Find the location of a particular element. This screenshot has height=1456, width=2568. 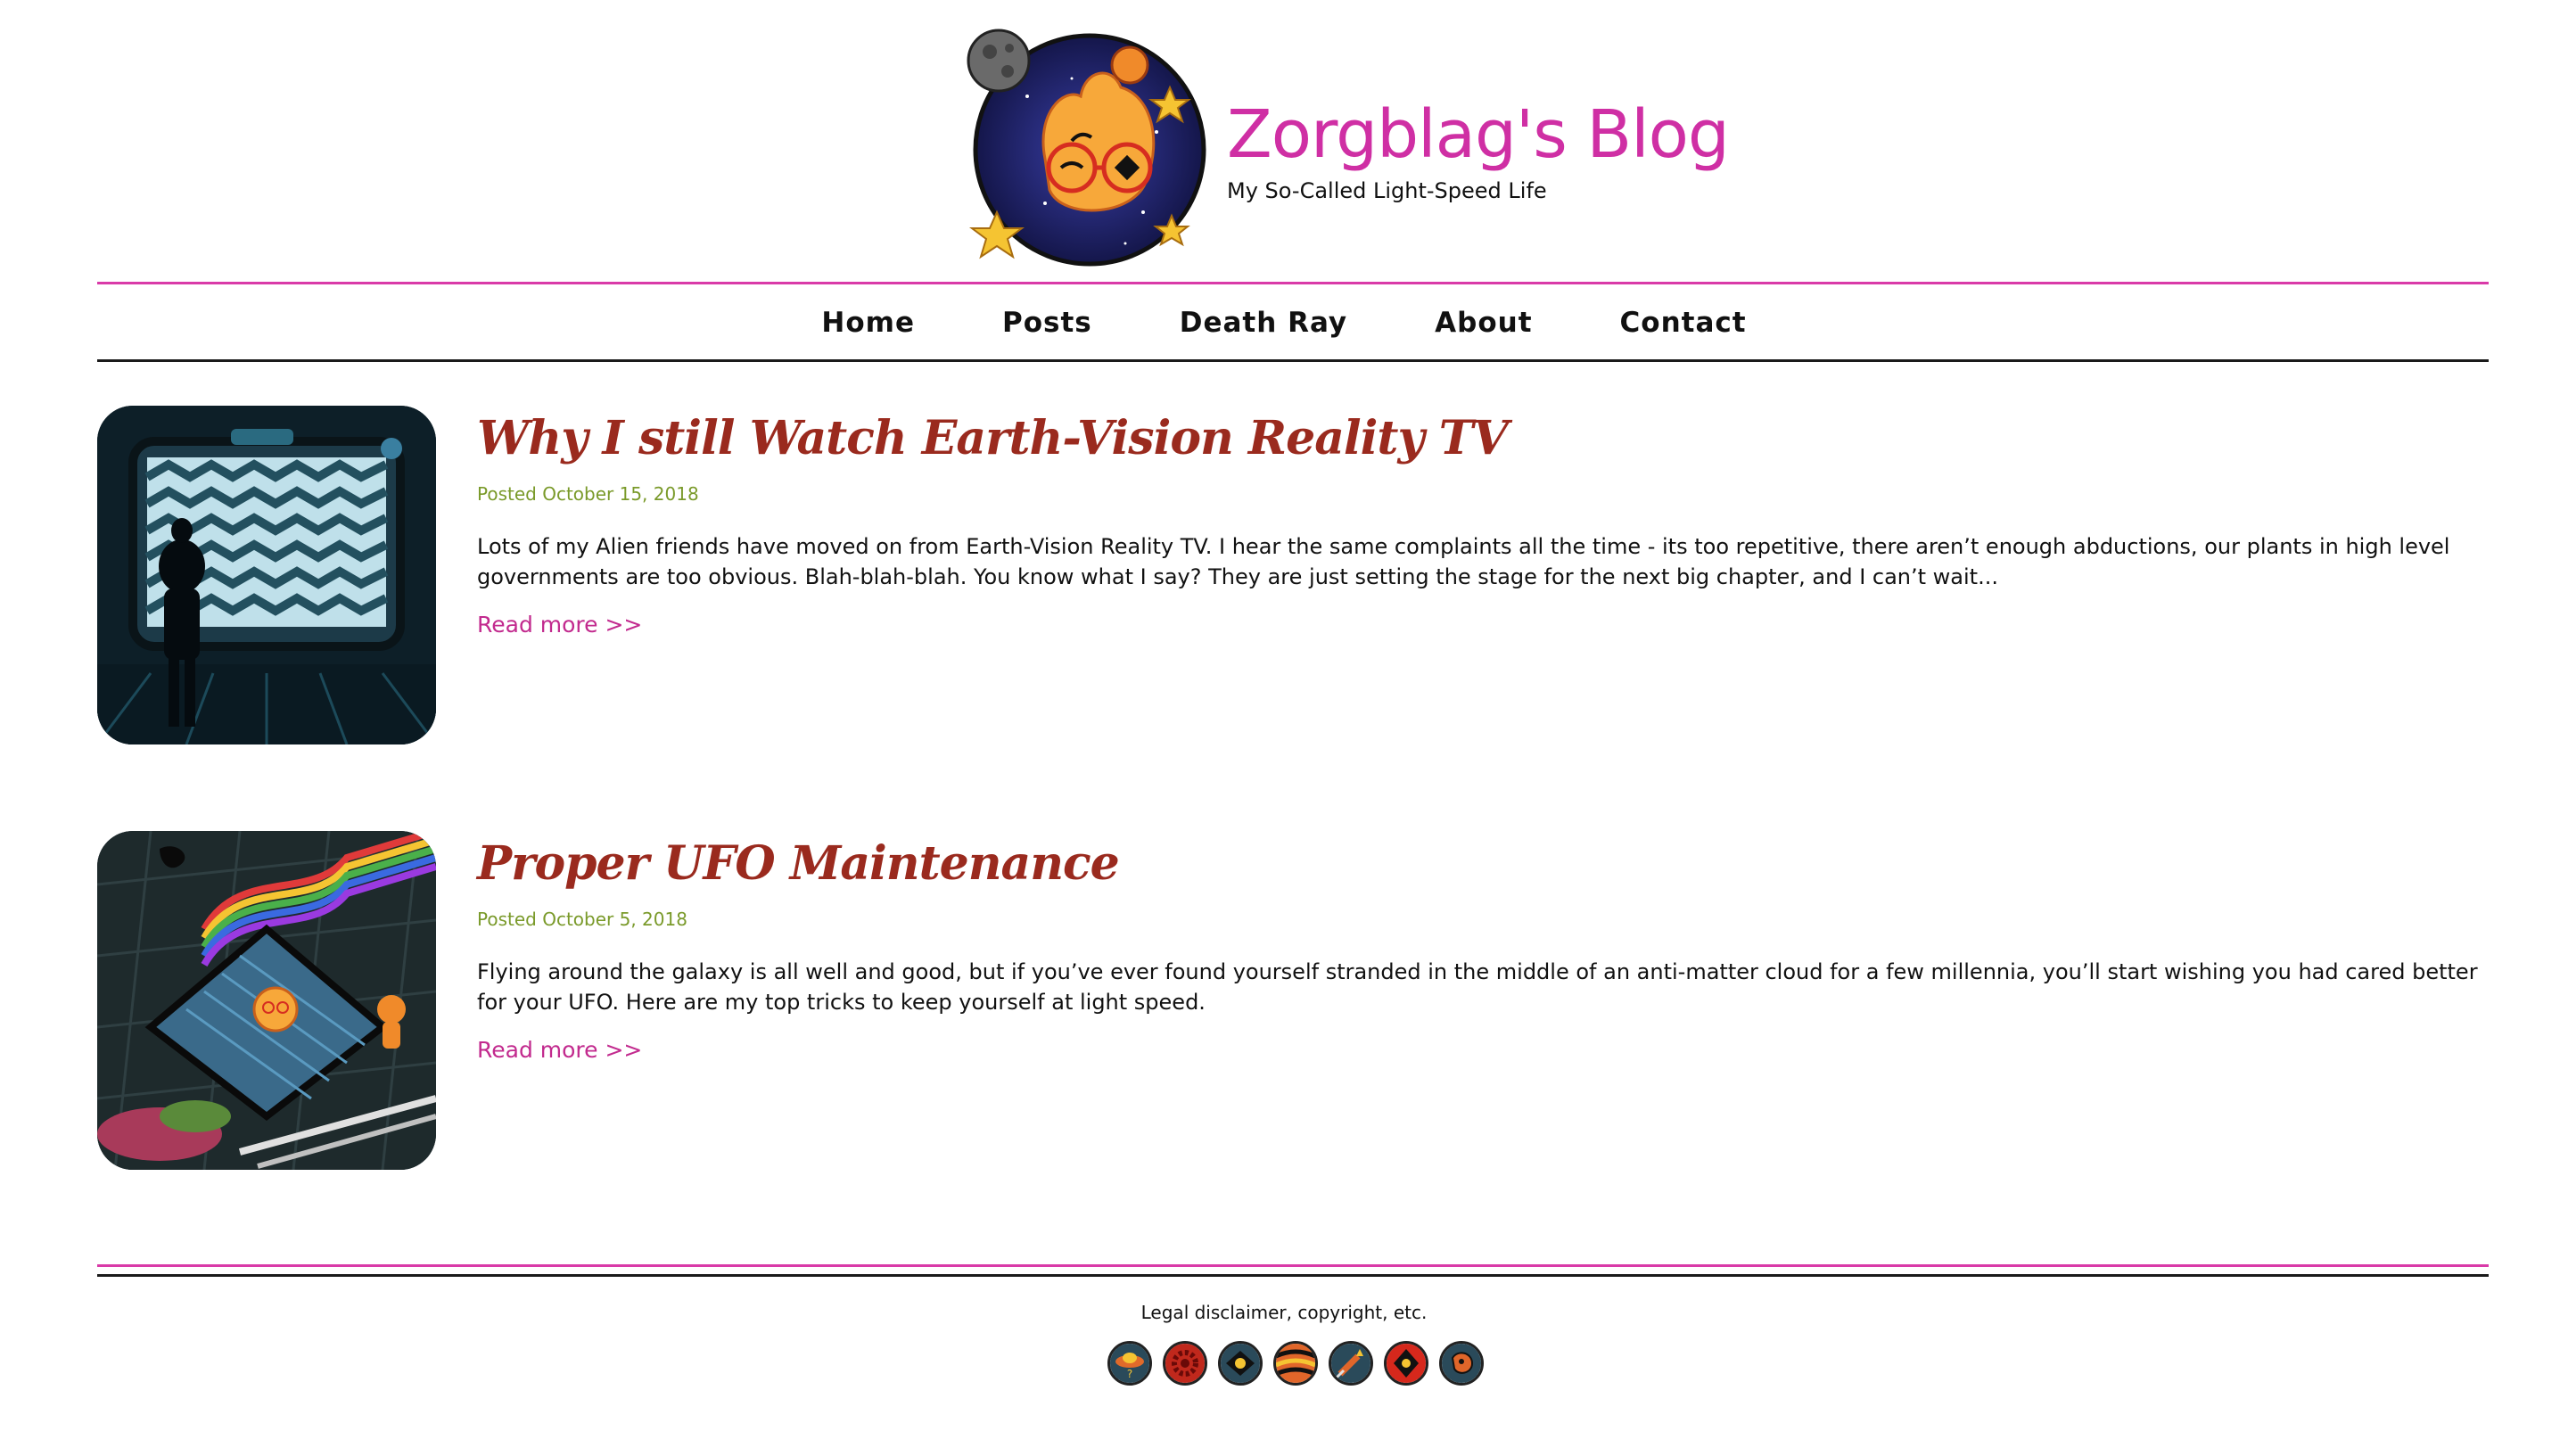

site-tagline: My So-Called Light-Speed Life is located at coordinates (1387, 190).